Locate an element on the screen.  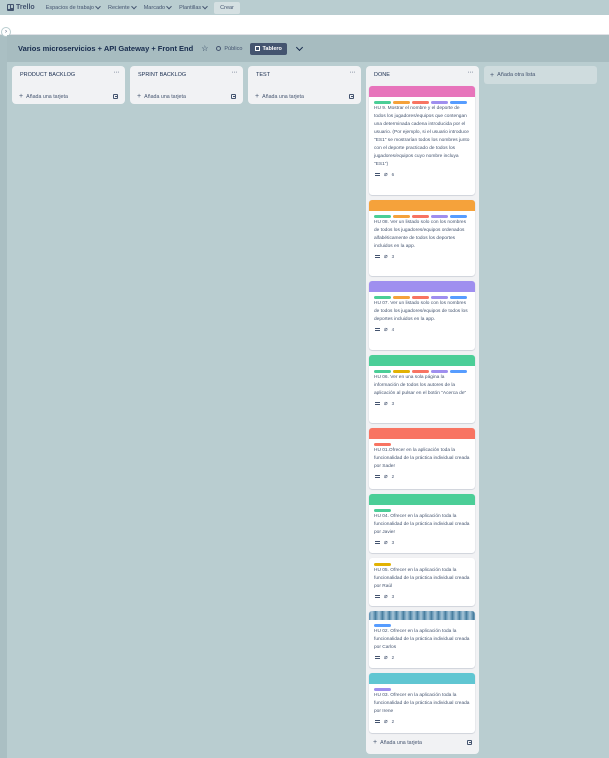
nav-starred: Marcado is located at coordinates (157, 7).